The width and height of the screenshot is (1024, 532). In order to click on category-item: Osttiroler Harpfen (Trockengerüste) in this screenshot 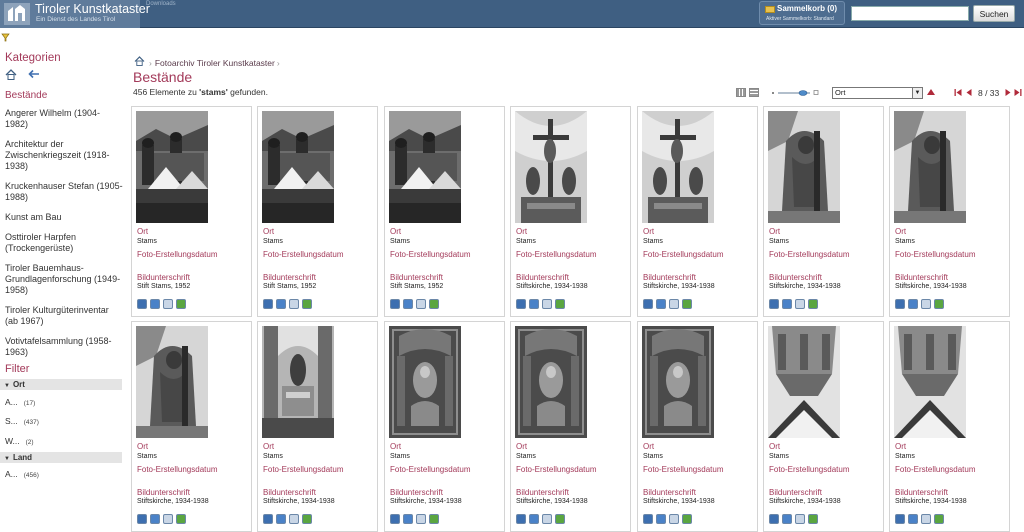, I will do `click(64, 243)`.